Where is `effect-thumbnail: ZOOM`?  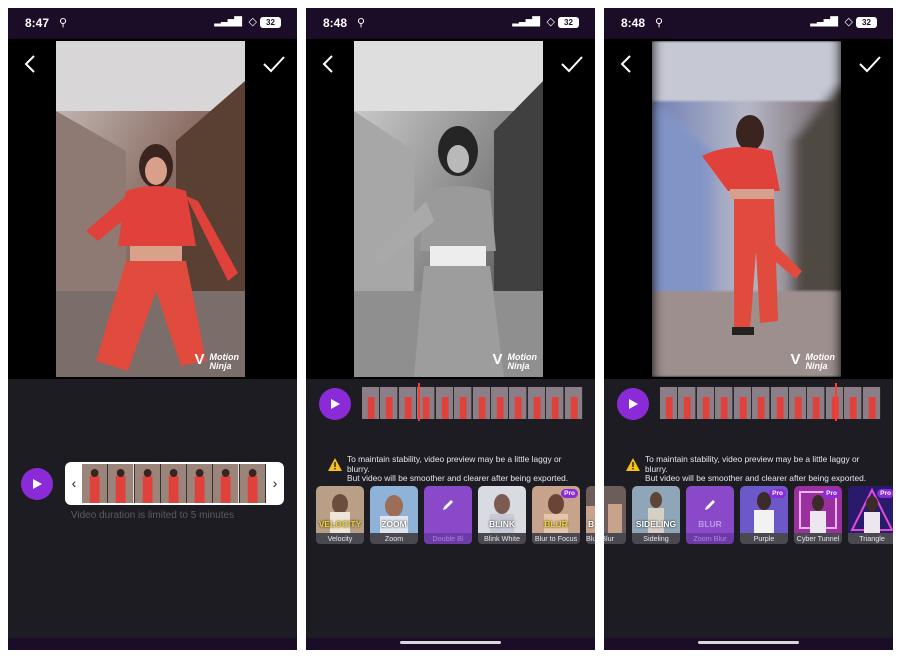 effect-thumbnail: ZOOM is located at coordinates (394, 509).